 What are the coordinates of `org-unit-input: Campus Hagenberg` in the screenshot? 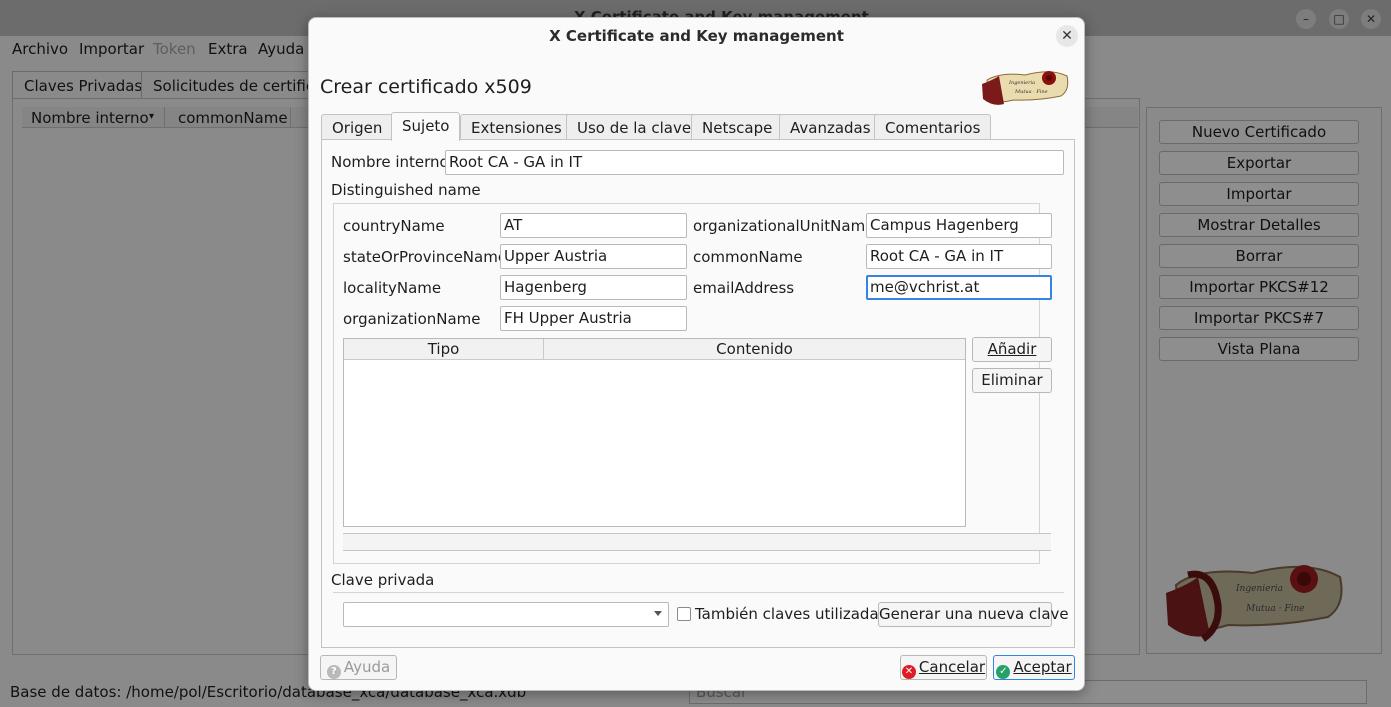 It's located at (959, 225).